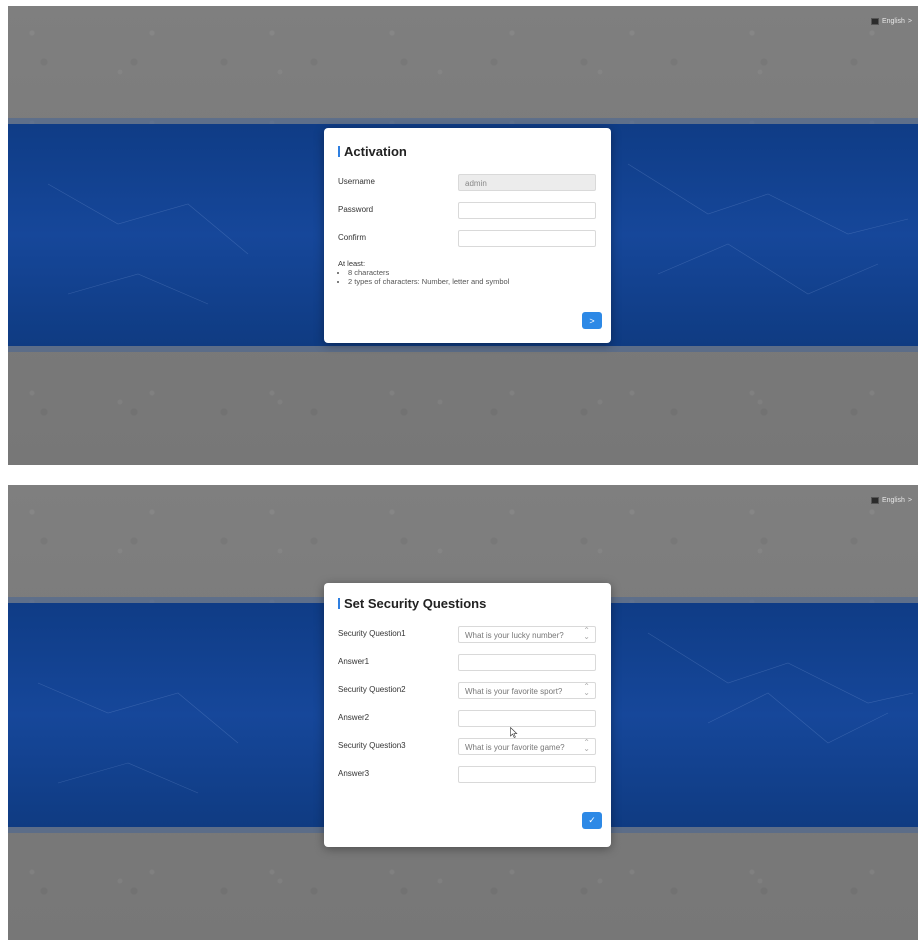 This screenshot has height=940, width=918. I want to click on answer3-row: Answer3, so click(467, 776).